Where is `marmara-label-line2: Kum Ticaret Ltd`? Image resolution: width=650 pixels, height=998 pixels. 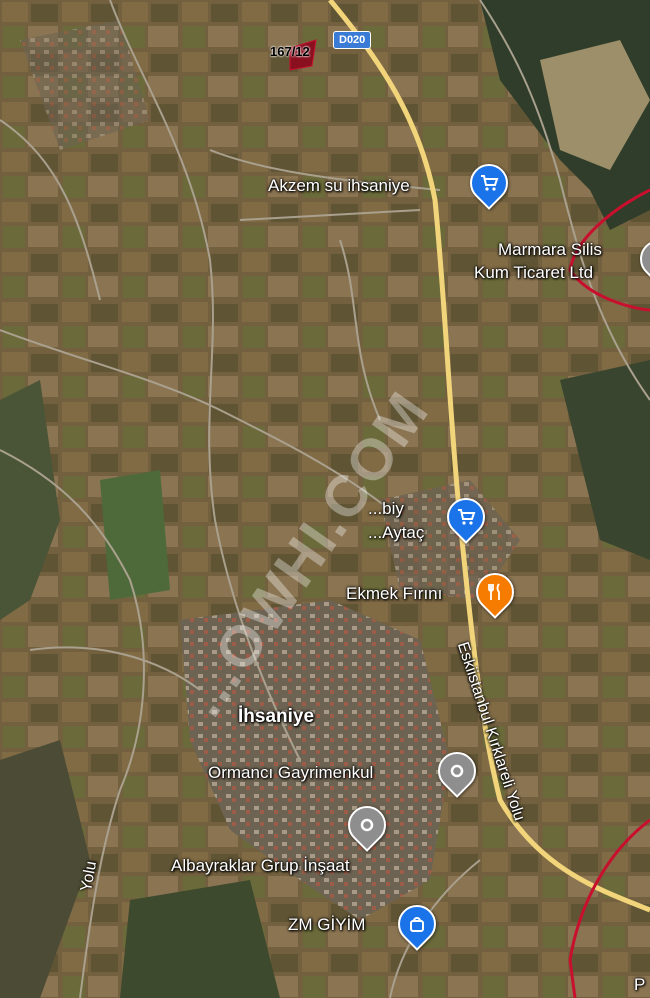
marmara-label-line2: Kum Ticaret Ltd is located at coordinates (533, 273).